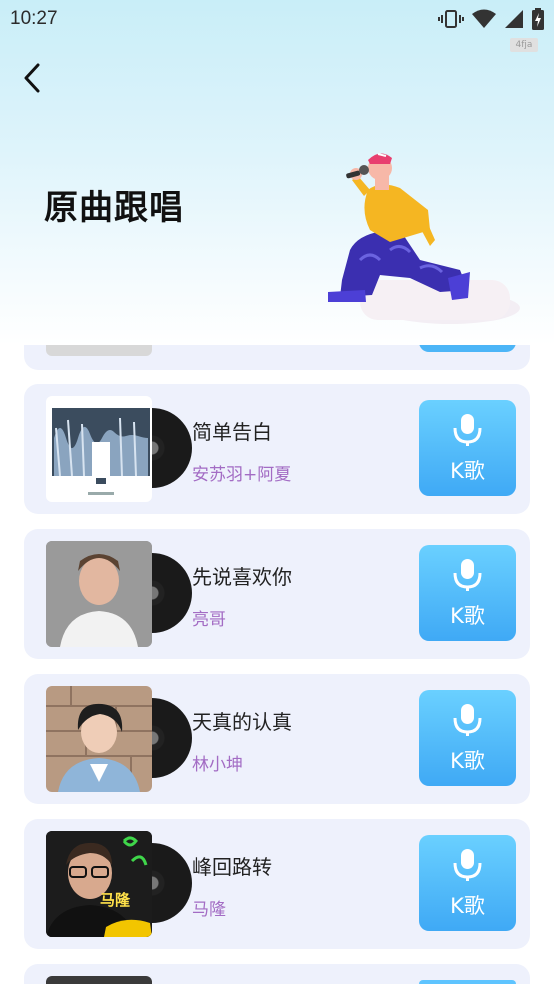 The image size is (554, 984). Describe the element at coordinates (524, 45) in the screenshot. I see `watermark-tag: 4fja` at that location.